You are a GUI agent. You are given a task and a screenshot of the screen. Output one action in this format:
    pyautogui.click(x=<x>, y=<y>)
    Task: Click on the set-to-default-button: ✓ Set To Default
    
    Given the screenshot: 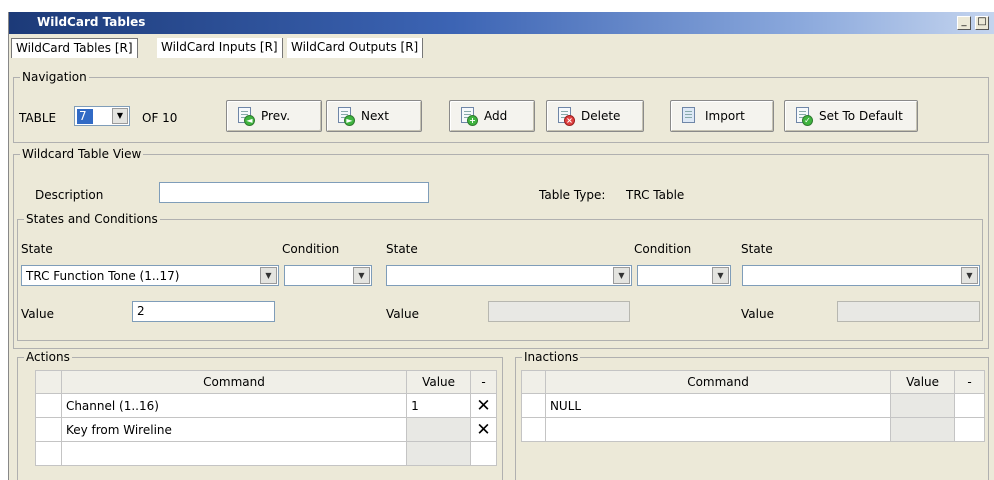 What is the action you would take?
    pyautogui.click(x=851, y=116)
    